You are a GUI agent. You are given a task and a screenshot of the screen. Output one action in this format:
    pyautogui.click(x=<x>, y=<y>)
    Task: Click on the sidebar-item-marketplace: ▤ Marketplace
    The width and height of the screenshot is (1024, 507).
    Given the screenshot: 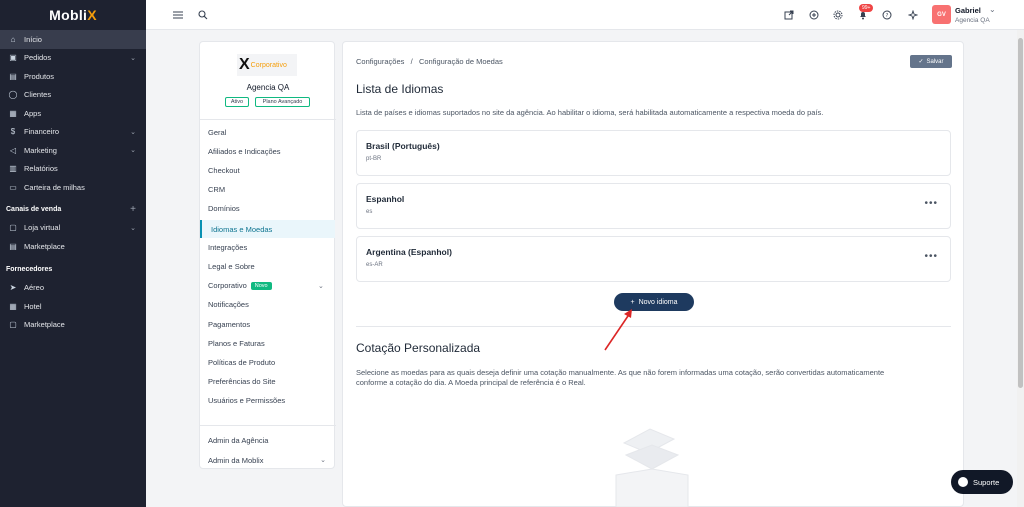 What is the action you would take?
    pyautogui.click(x=73, y=246)
    